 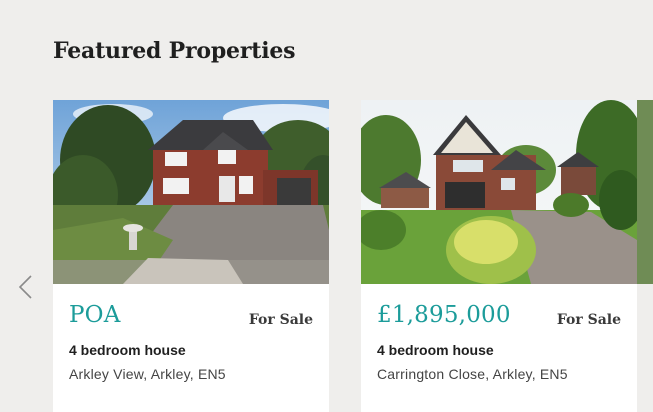 I want to click on property-price: POA, so click(x=95, y=315).